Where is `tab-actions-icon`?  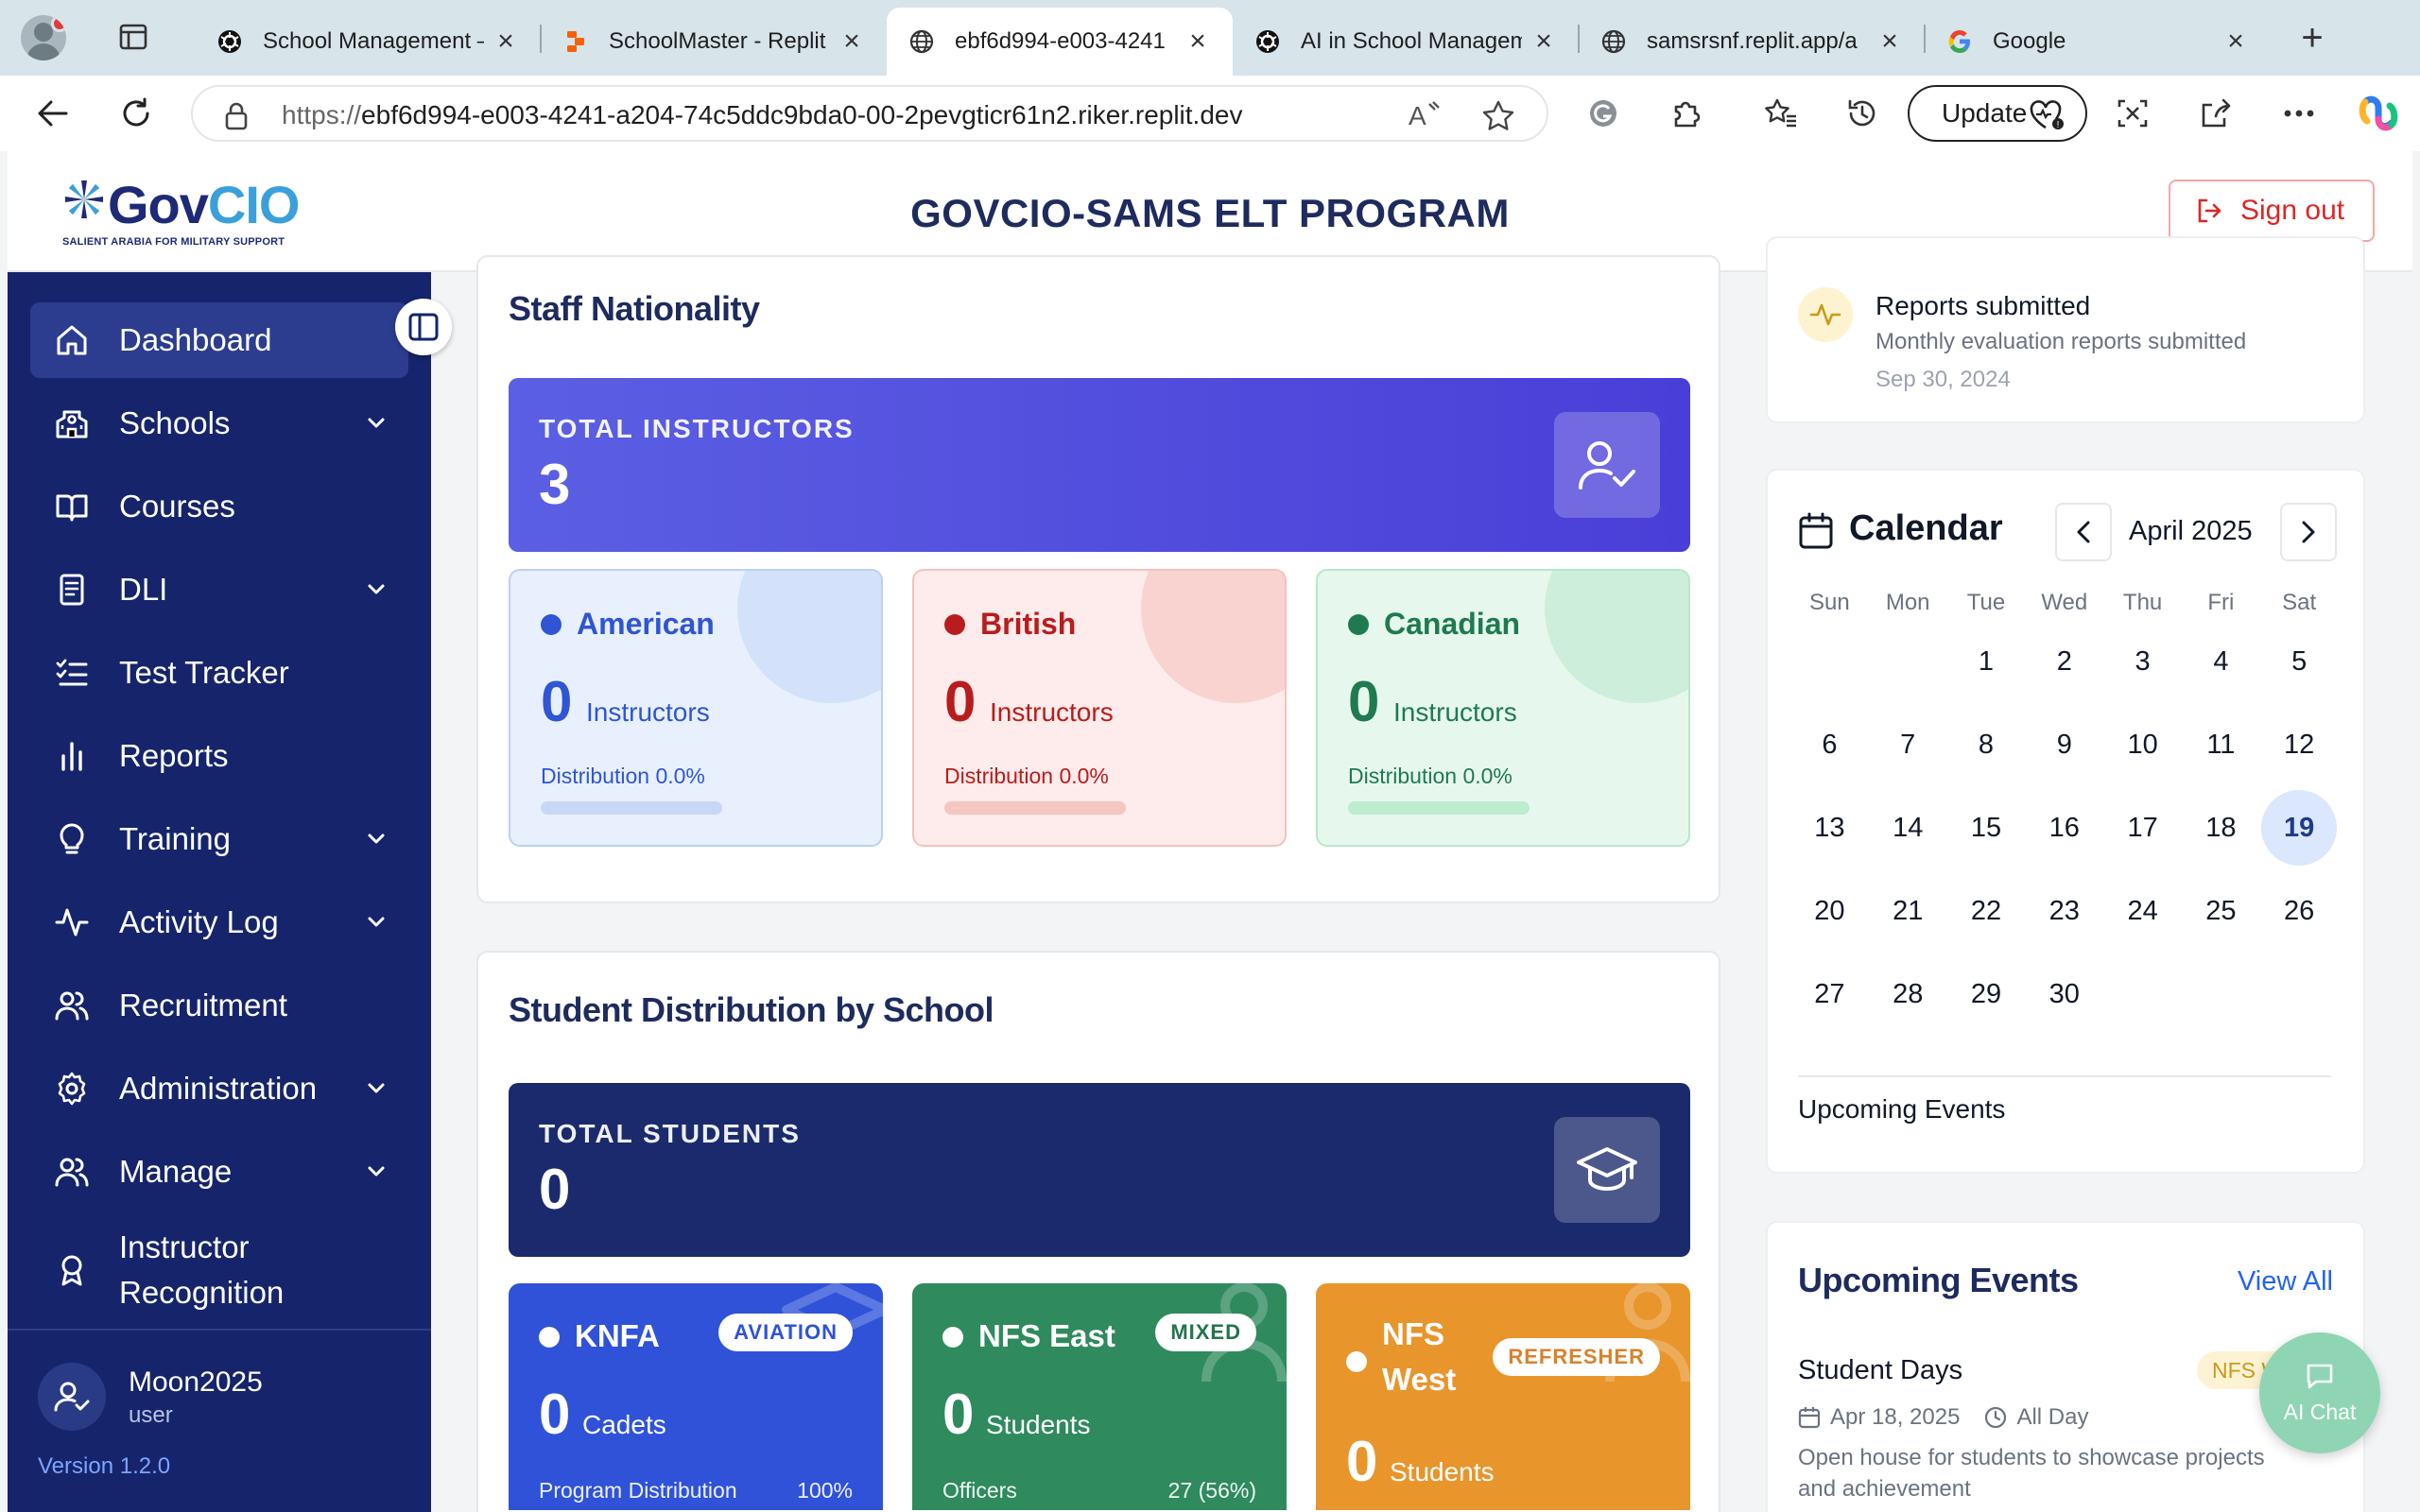
tab-actions-icon is located at coordinates (133, 37).